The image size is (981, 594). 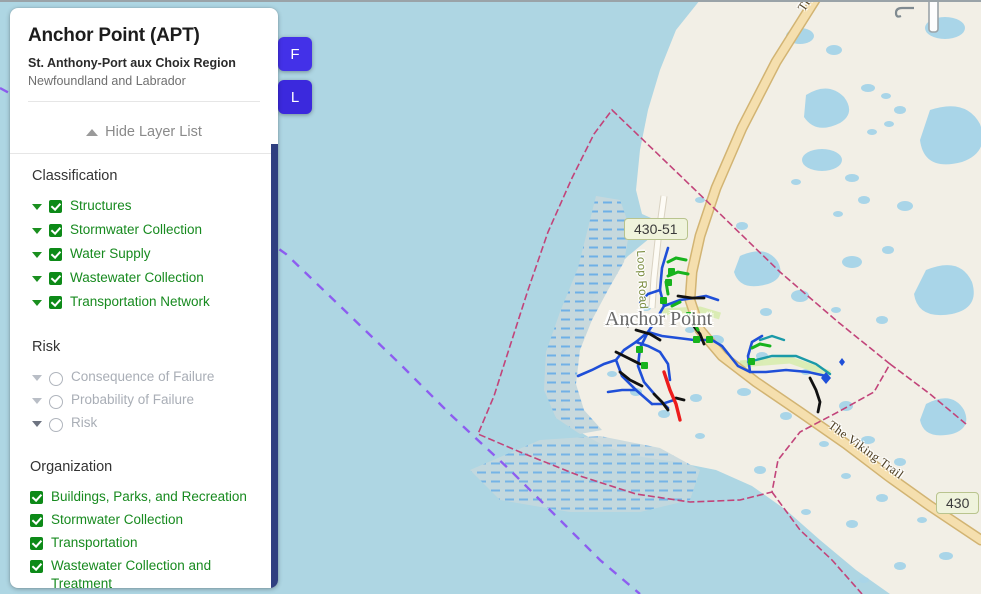 What do you see at coordinates (94, 542) in the screenshot?
I see `layer-label: Transportation` at bounding box center [94, 542].